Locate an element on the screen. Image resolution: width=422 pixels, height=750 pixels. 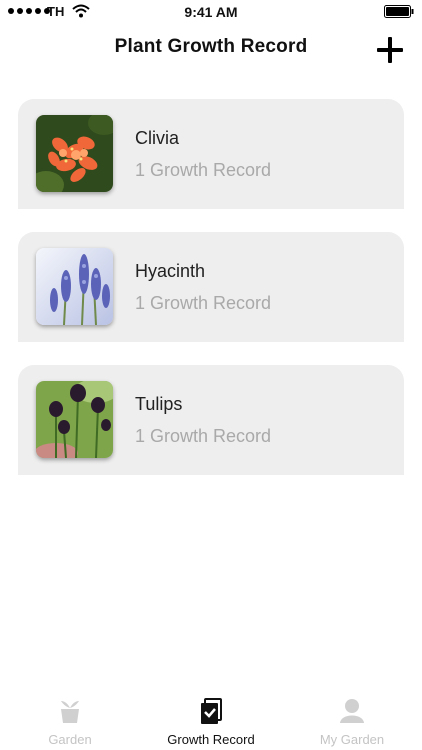
tab-growth-record: Growth Record is located at coordinates (211, 720).